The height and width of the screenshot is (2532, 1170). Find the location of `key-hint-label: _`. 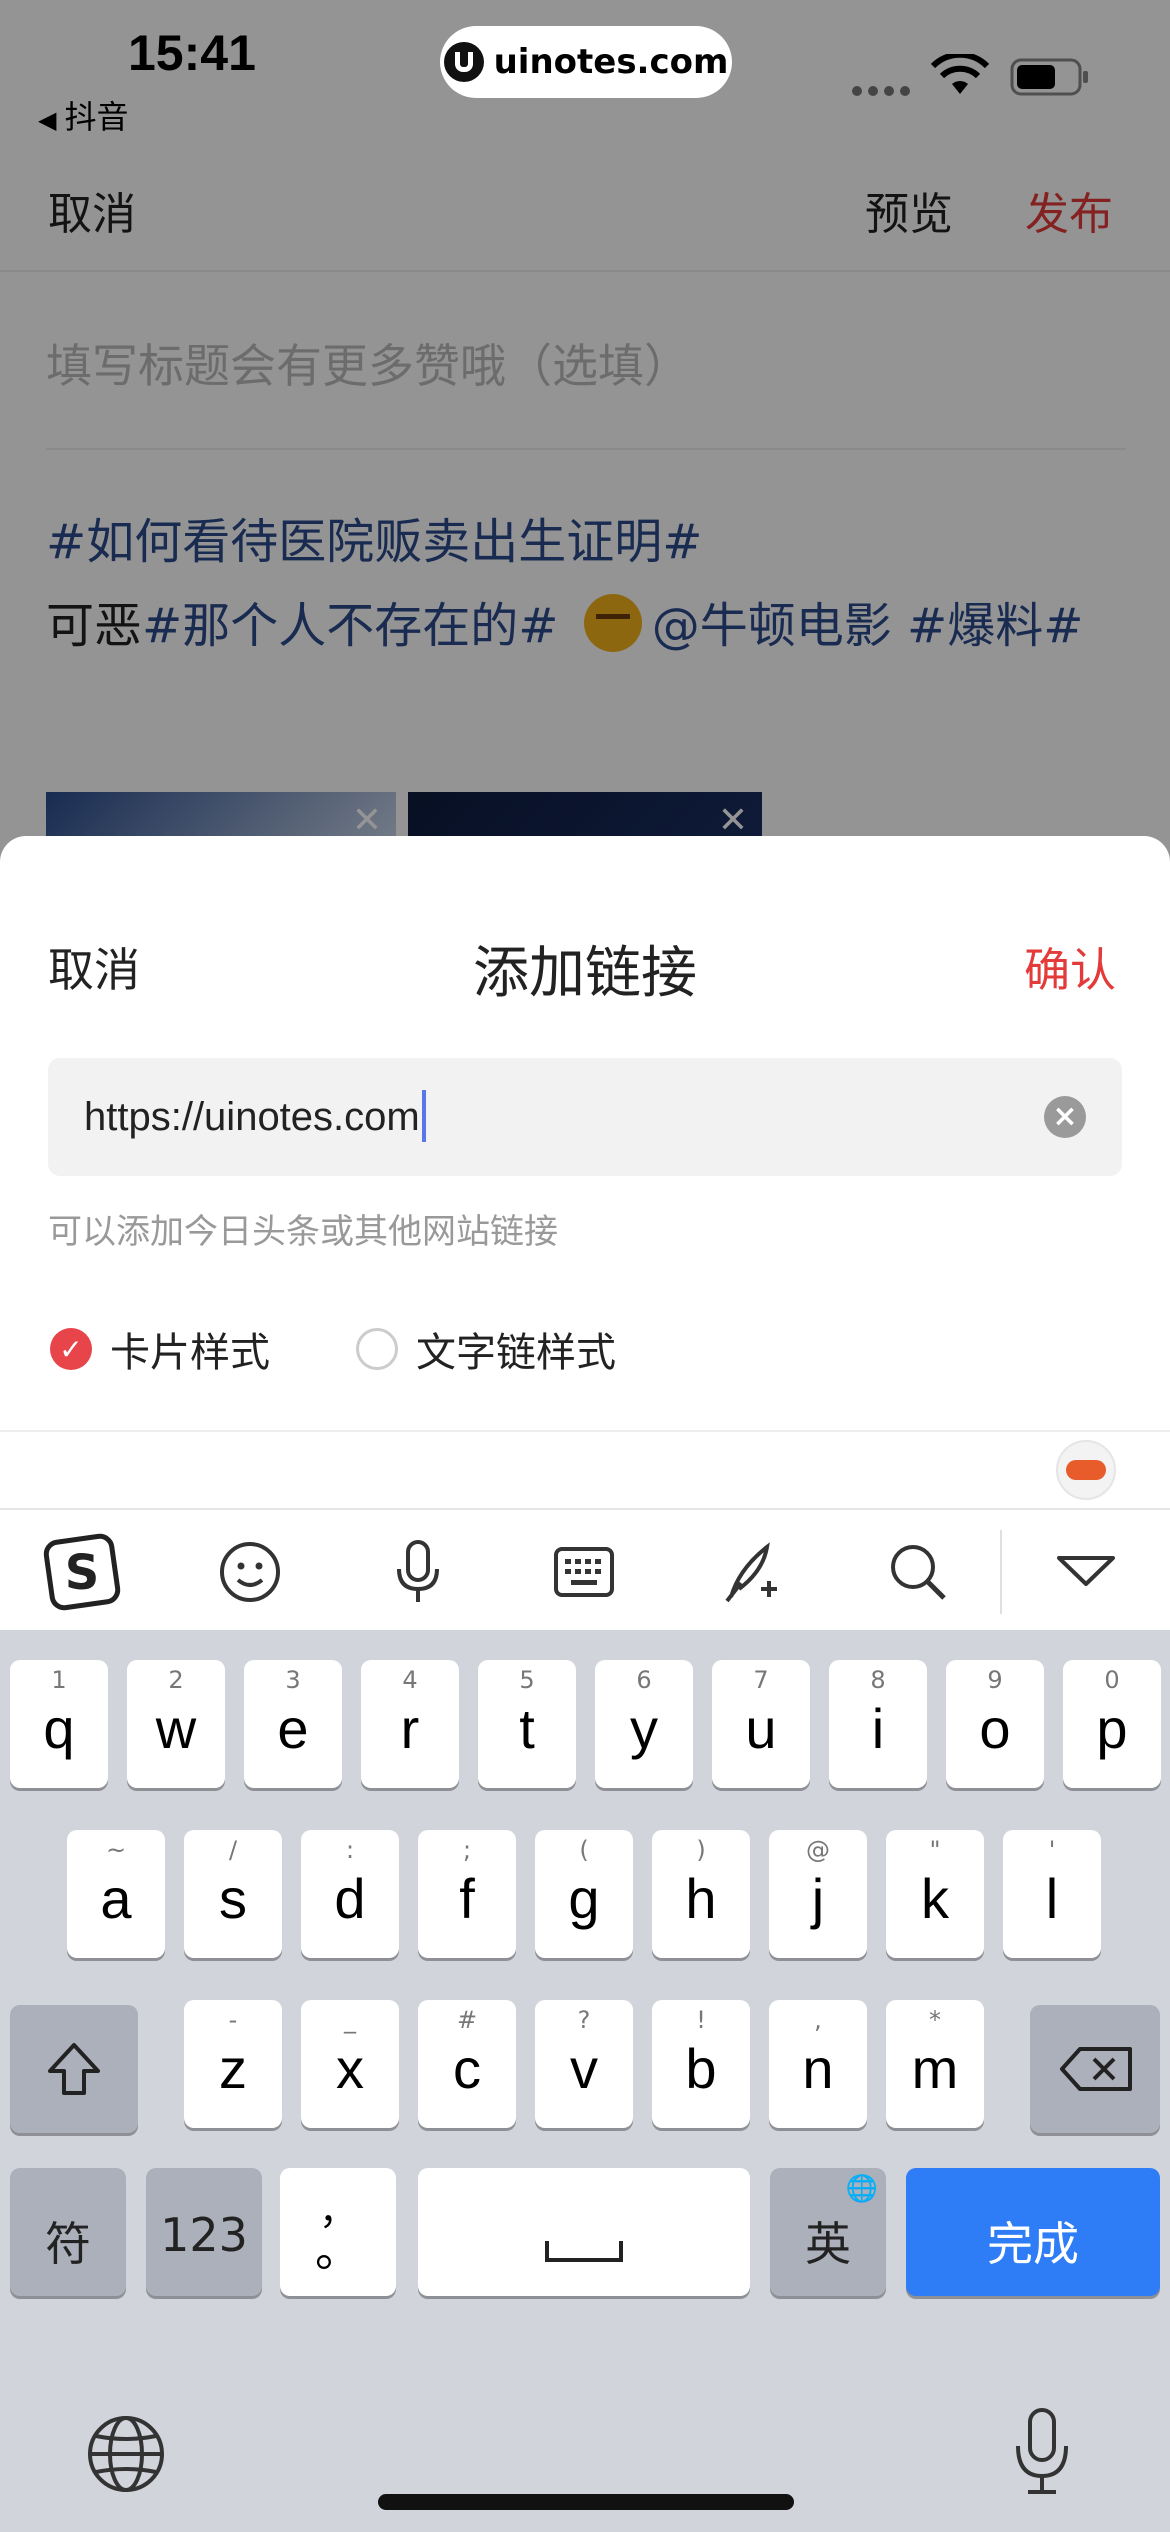

key-hint-label: _ is located at coordinates (350, 2020).